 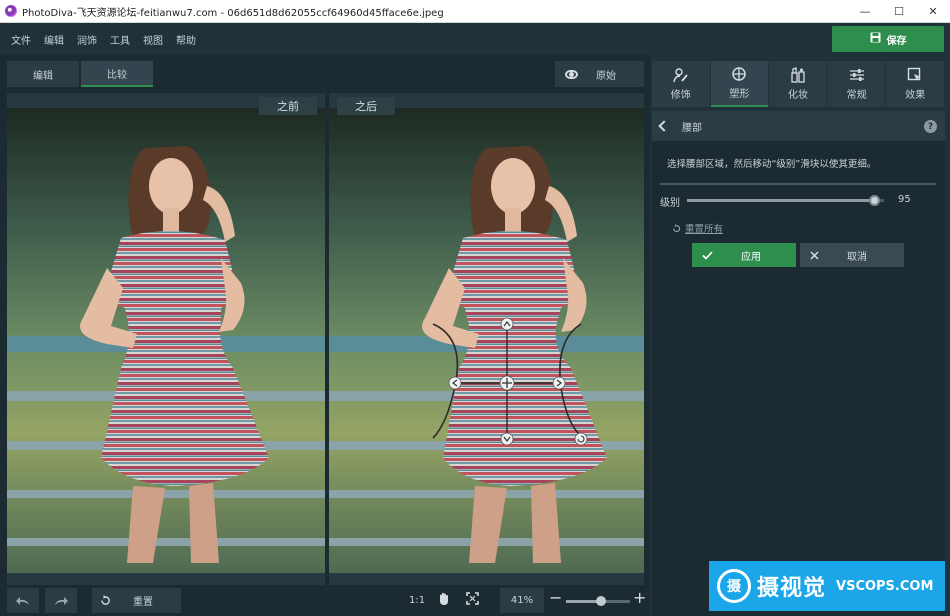 What do you see at coordinates (670, 203) in the screenshot?
I see `level-label: 级别` at bounding box center [670, 203].